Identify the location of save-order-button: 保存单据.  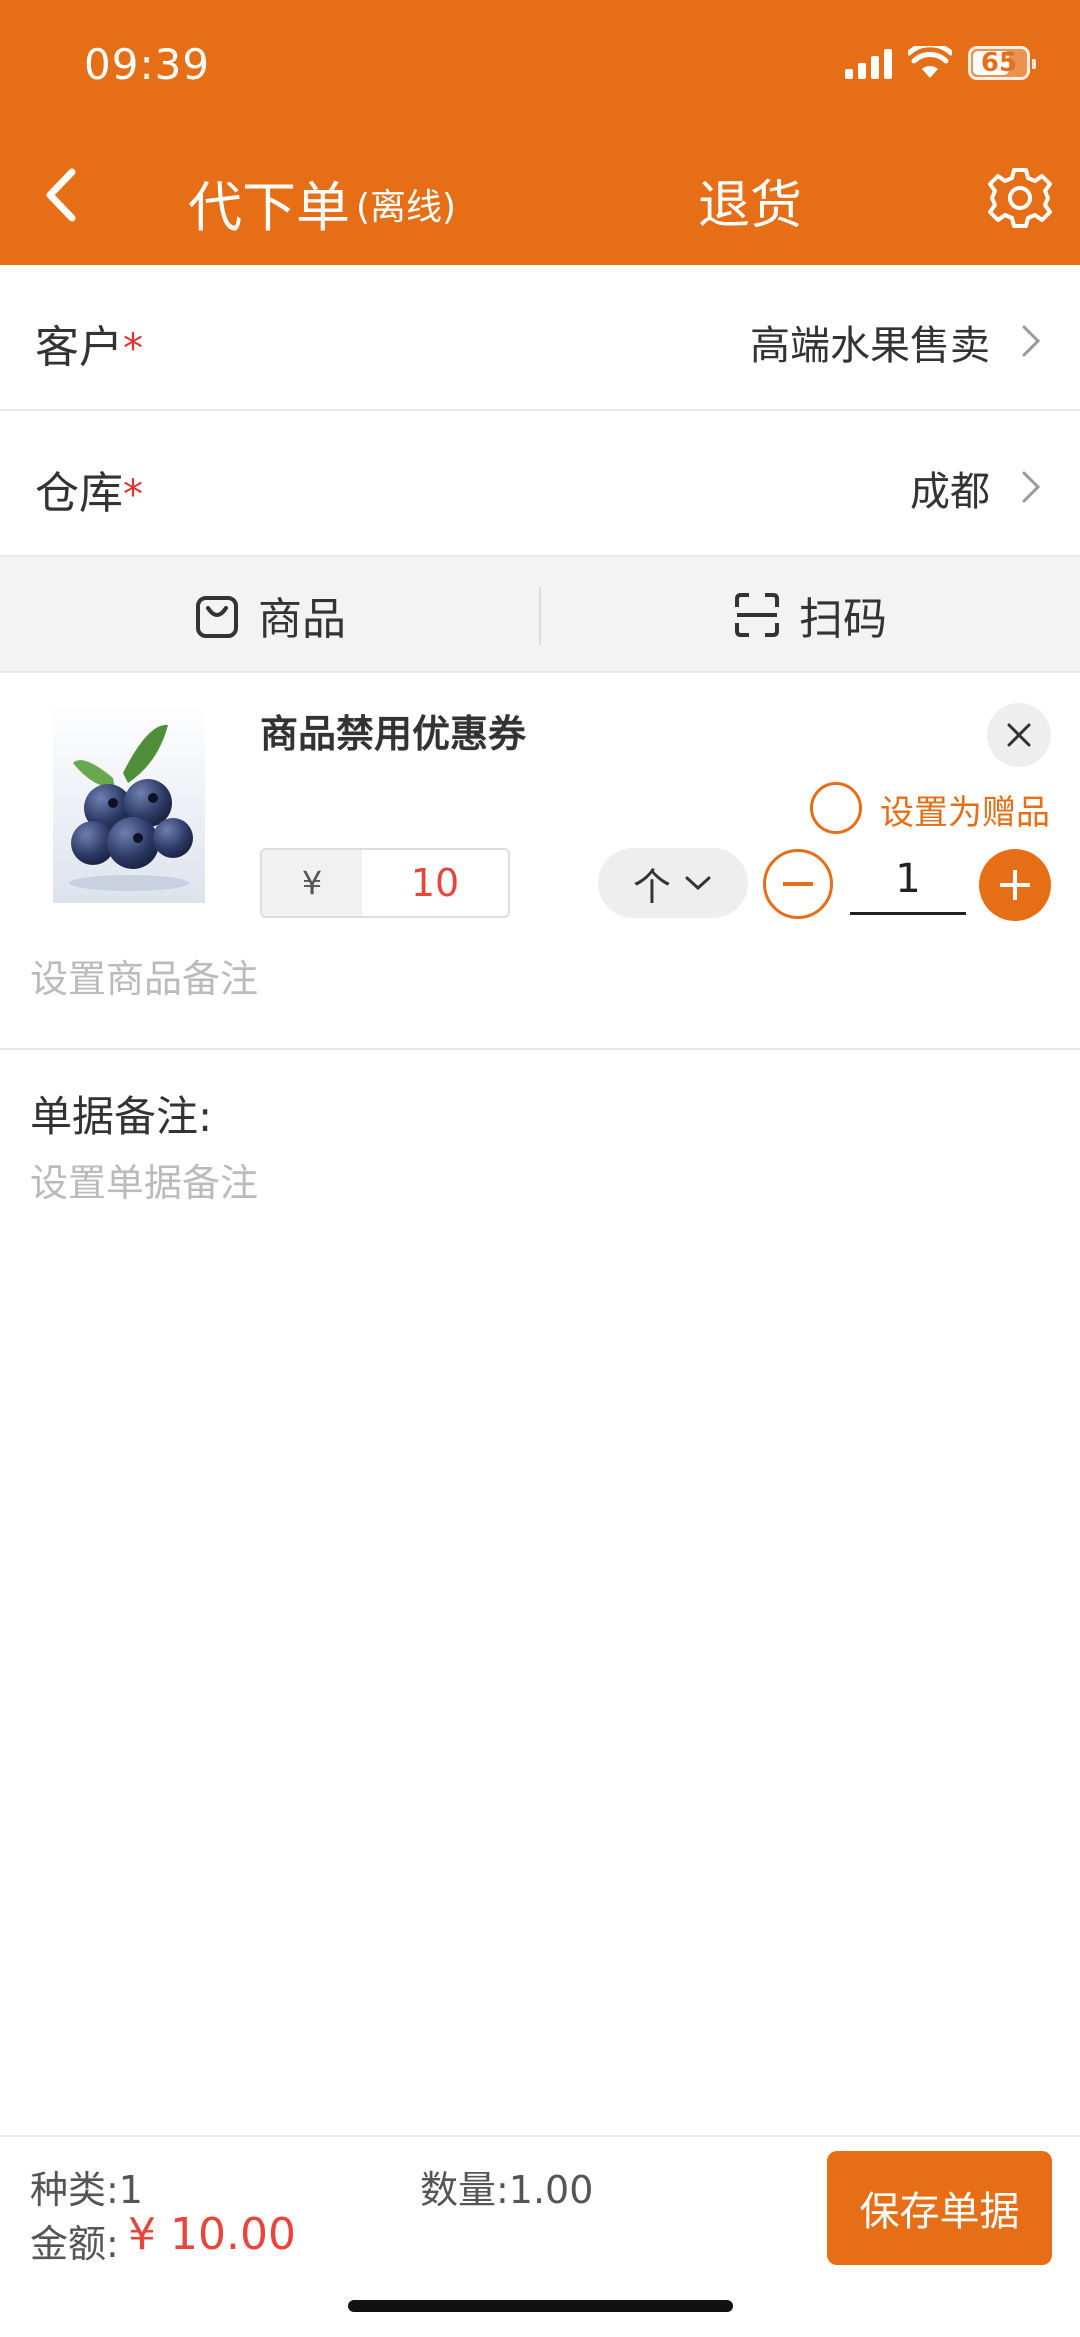
(939, 2208).